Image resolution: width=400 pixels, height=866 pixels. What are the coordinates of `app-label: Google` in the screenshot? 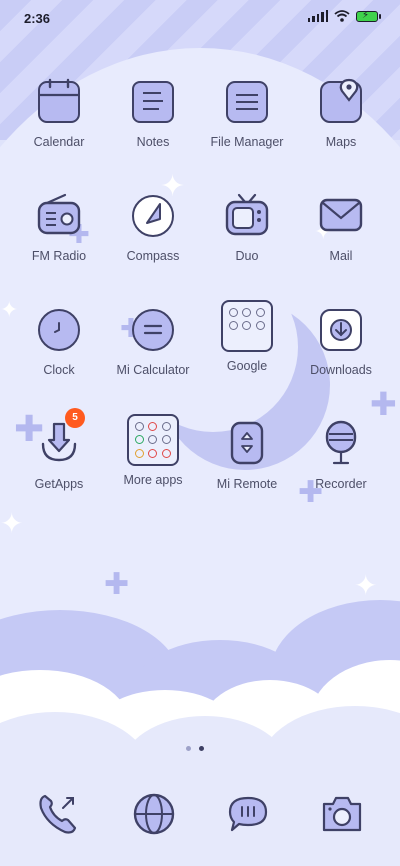 It's located at (247, 366).